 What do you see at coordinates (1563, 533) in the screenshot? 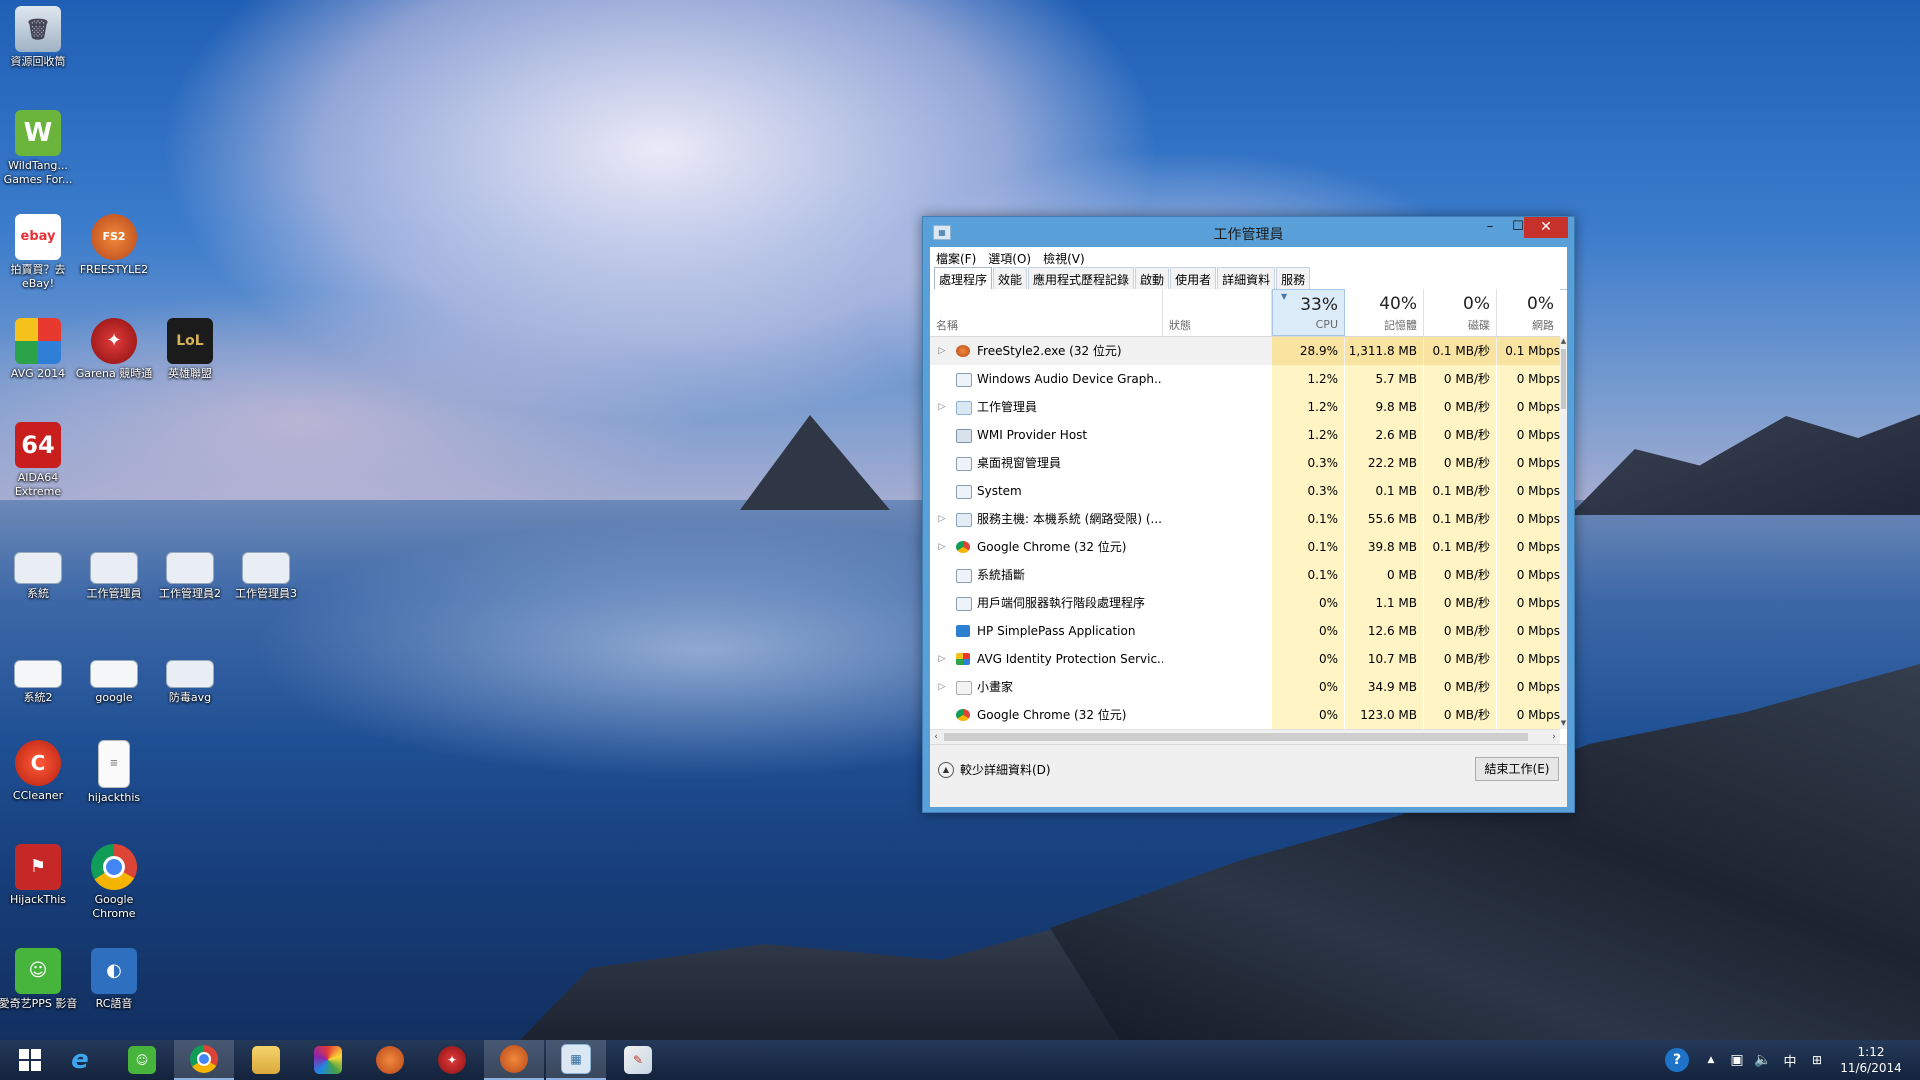
I see `vertical-scrollbar: ▲ ▼` at bounding box center [1563, 533].